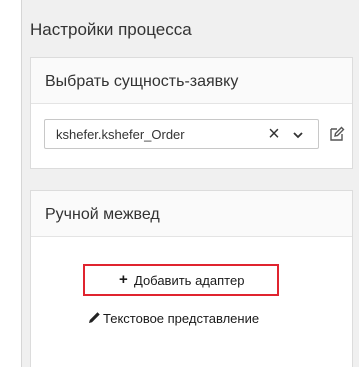 This screenshot has width=359, height=367. What do you see at coordinates (94, 317) in the screenshot?
I see `pencil-icon` at bounding box center [94, 317].